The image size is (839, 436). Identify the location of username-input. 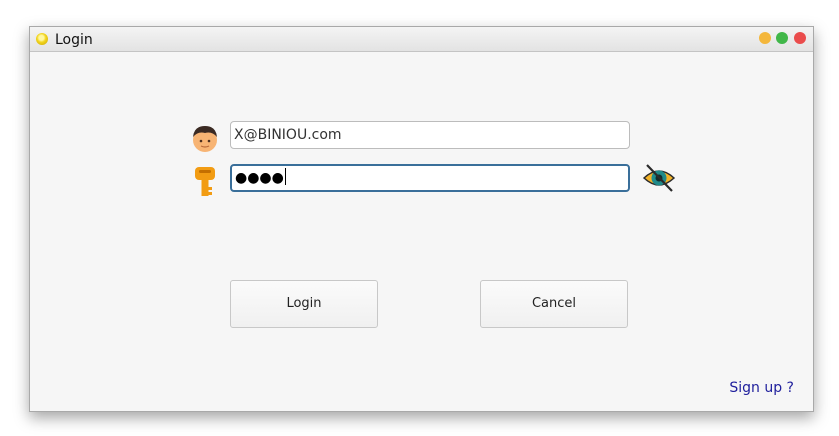
(430, 135).